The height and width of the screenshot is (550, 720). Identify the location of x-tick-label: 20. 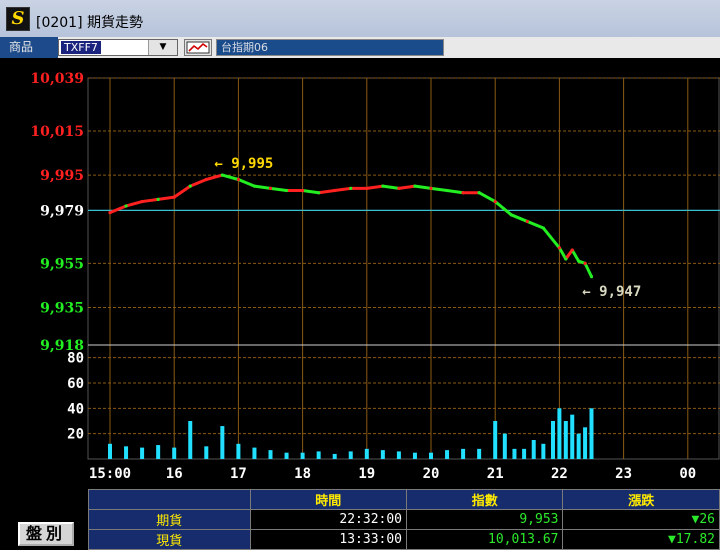
(431, 474).